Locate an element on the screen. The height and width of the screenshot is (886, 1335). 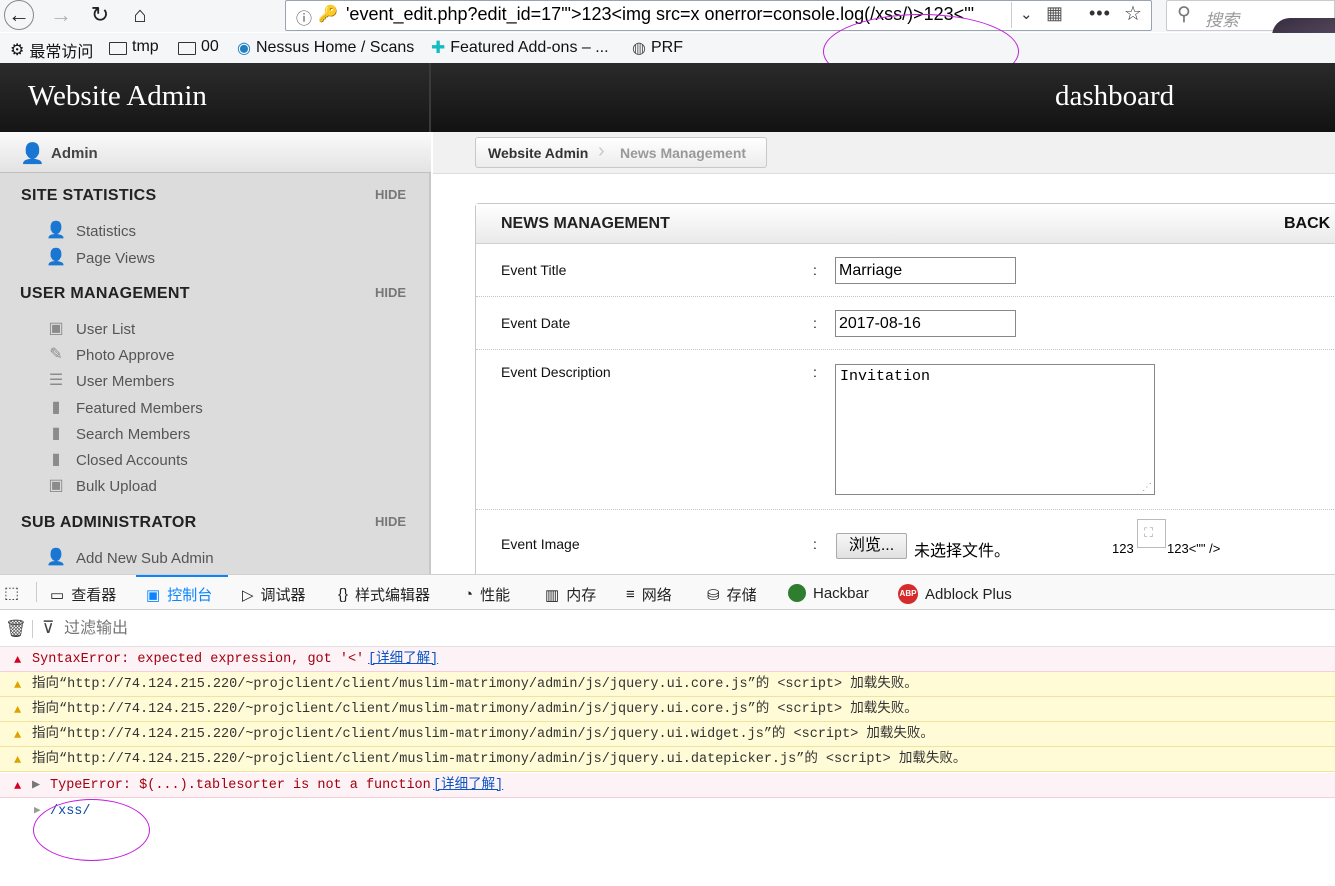
resize-grip-icon: ⋰ is located at coordinates (1147, 488).